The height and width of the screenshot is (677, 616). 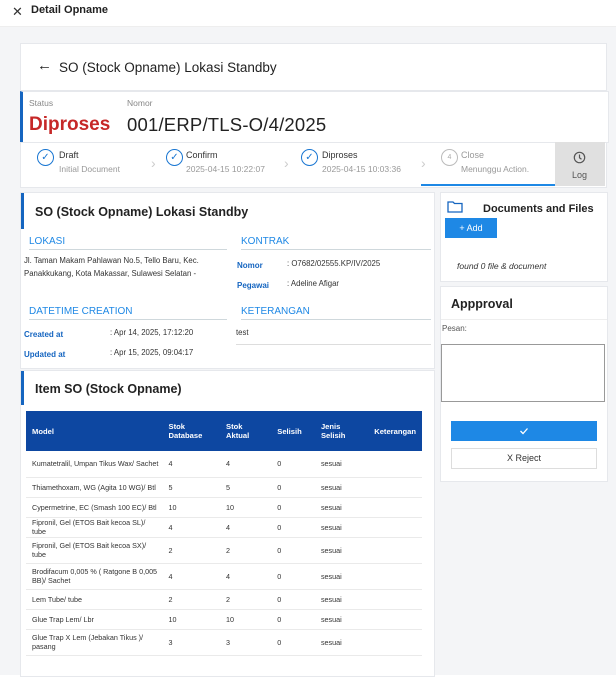 What do you see at coordinates (455, 207) in the screenshot?
I see `folder-icon` at bounding box center [455, 207].